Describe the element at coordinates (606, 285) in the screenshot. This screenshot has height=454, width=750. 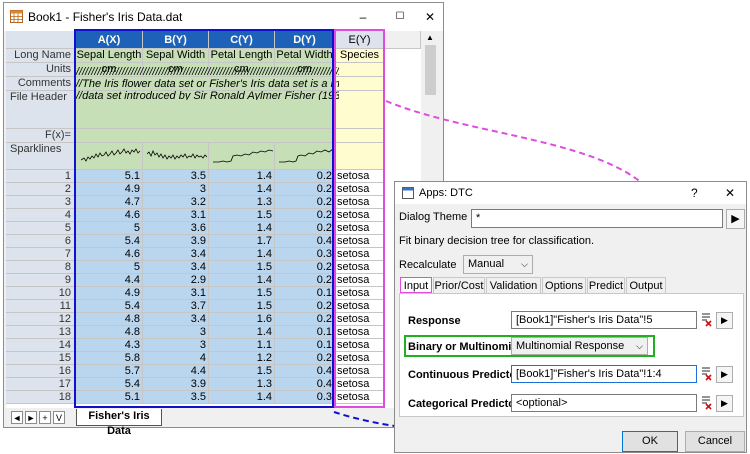
I see `tab-predict: Predict` at that location.